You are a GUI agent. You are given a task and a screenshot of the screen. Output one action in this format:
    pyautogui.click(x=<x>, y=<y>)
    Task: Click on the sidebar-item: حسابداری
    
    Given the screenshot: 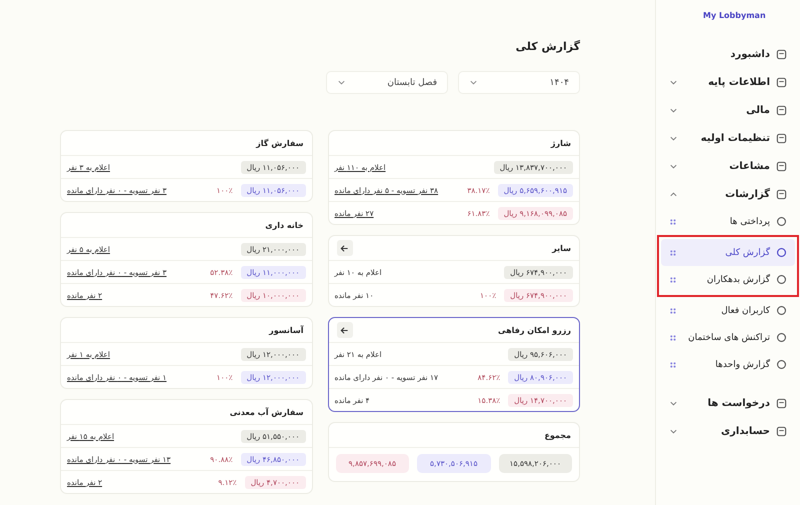 What is the action you would take?
    pyautogui.click(x=728, y=431)
    